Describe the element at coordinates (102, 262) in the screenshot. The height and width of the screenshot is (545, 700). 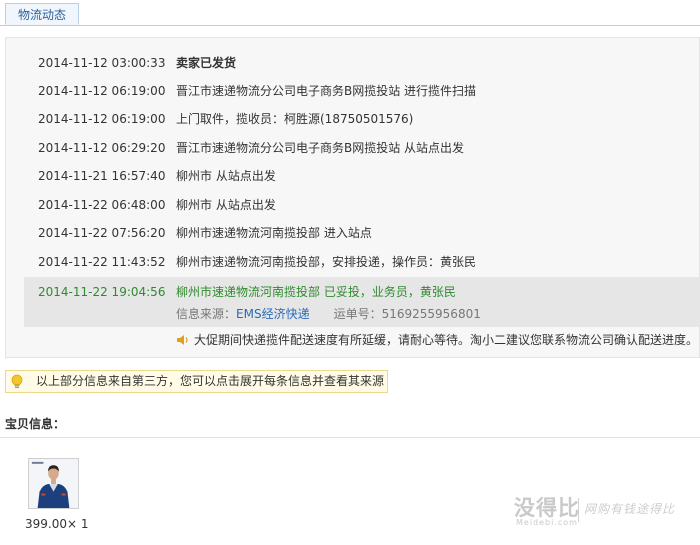
I see `event-time: 2014-11-22 11:43:52` at that location.